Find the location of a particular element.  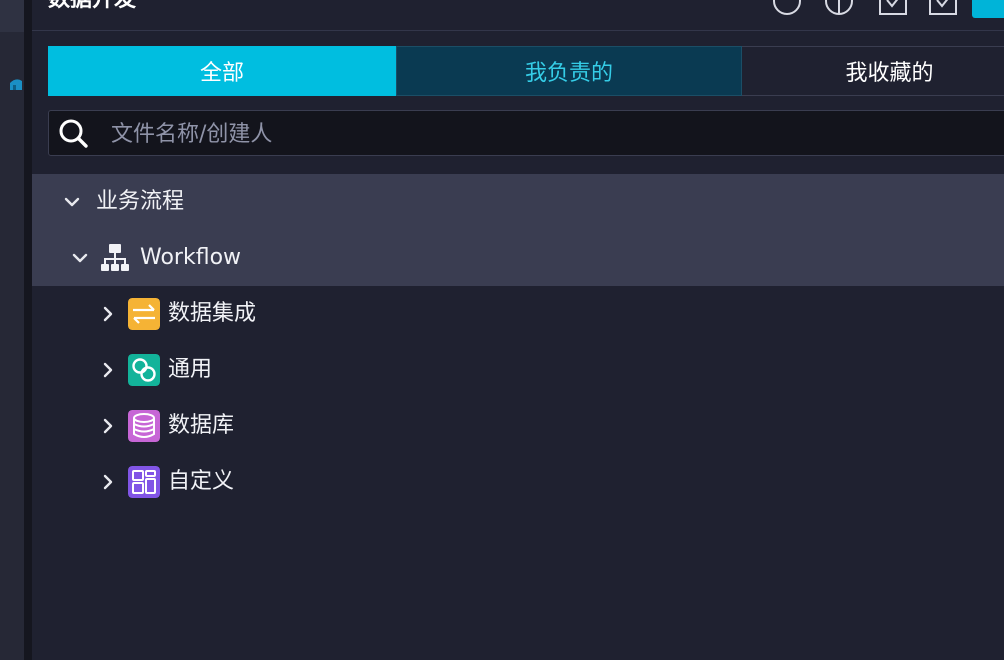

tab-favorites: 我收藏的 is located at coordinates (873, 71).